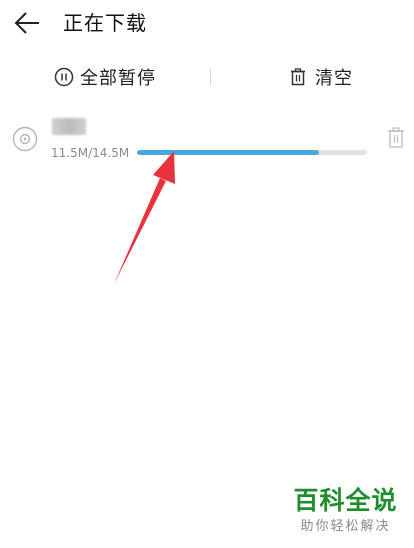  I want to click on file-name-redacted, so click(69, 126).